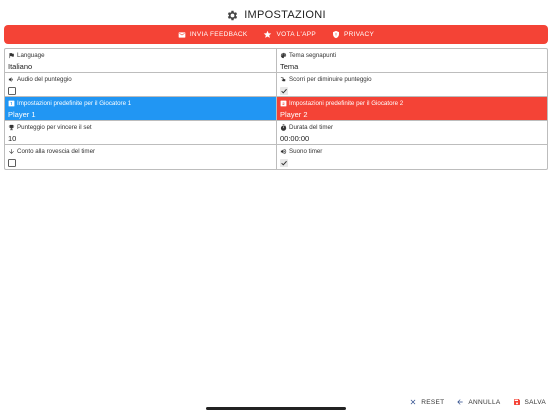 This screenshot has width=552, height=414. Describe the element at coordinates (336, 34) in the screenshot. I see `shield-icon` at that location.